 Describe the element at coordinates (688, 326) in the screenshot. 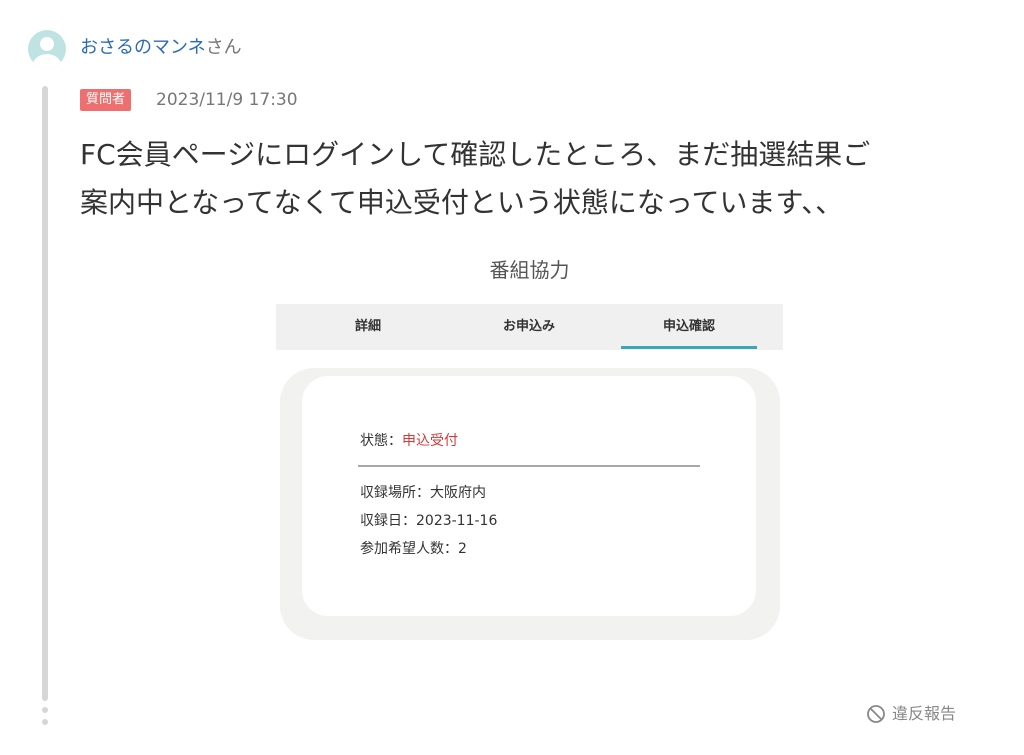

I see `tab-application-confirm: 申込確認` at that location.